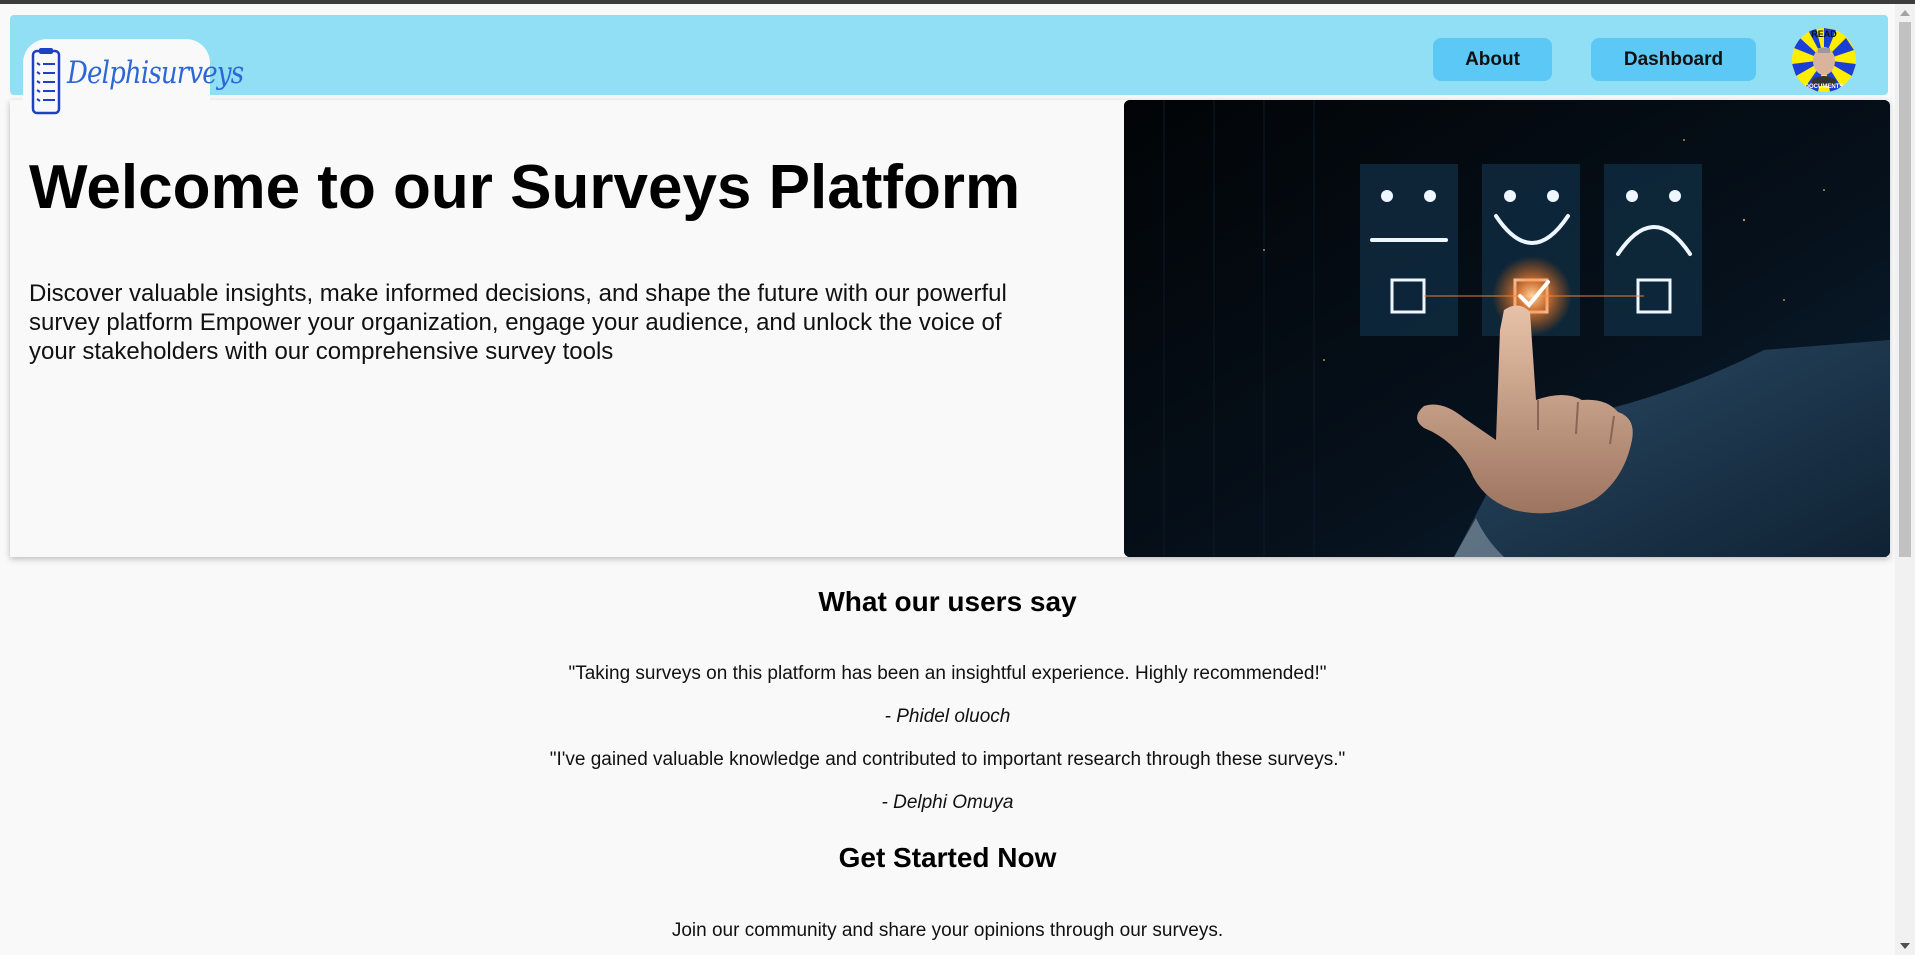 Image resolution: width=1915 pixels, height=955 pixels. I want to click on testimonial-author: - Delphi Omuya, so click(947, 802).